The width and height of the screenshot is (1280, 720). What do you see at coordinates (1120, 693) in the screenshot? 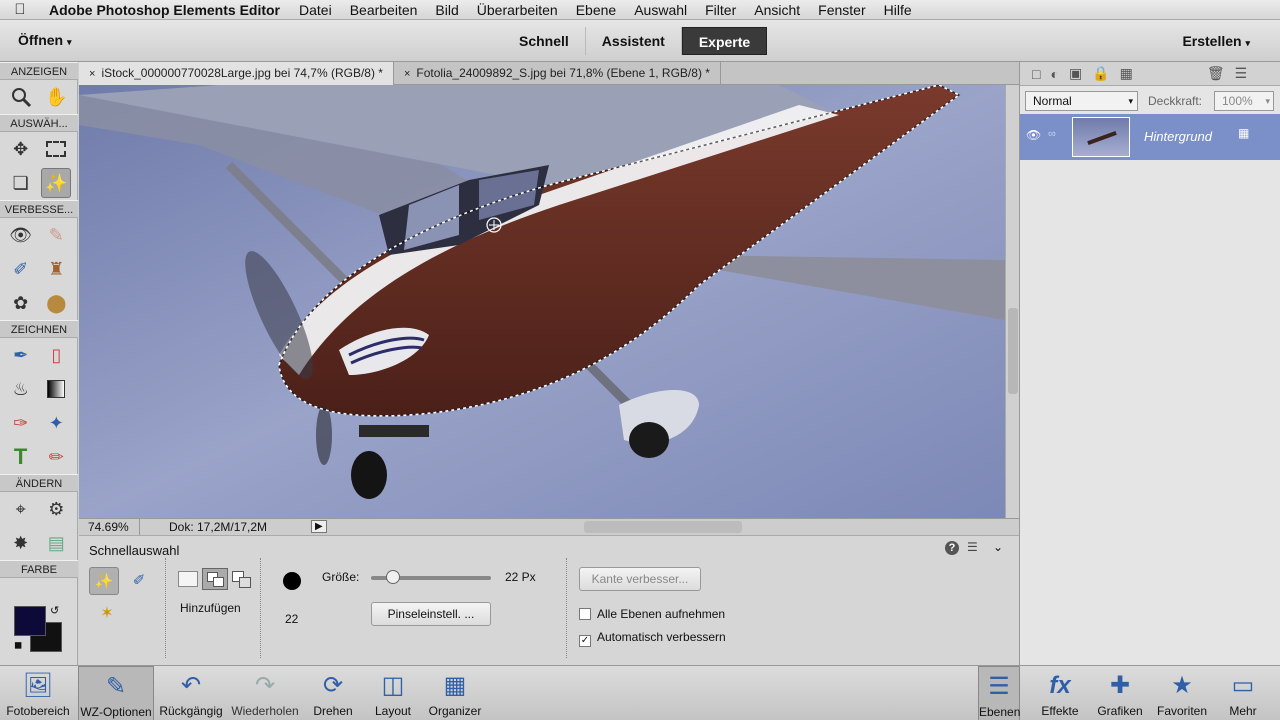
I see `graphics-panel-button: ✚ Grafiken` at bounding box center [1120, 693].